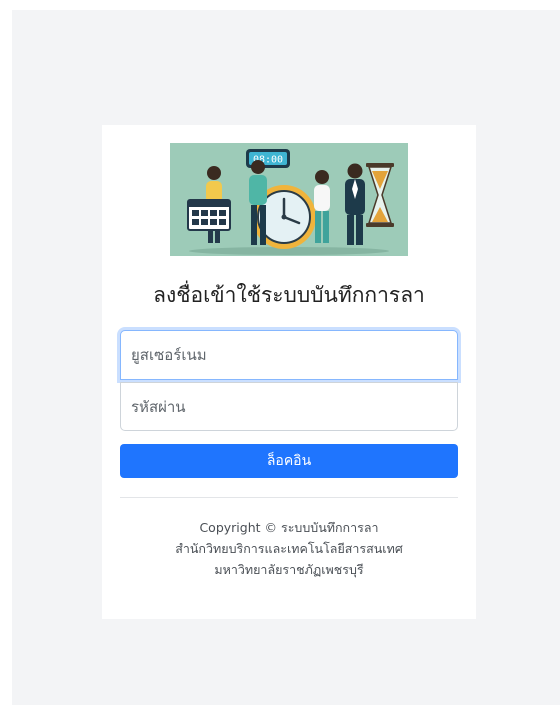 This screenshot has height=705, width=560. What do you see at coordinates (380, 195) in the screenshot?
I see `hourglass-icon` at bounding box center [380, 195].